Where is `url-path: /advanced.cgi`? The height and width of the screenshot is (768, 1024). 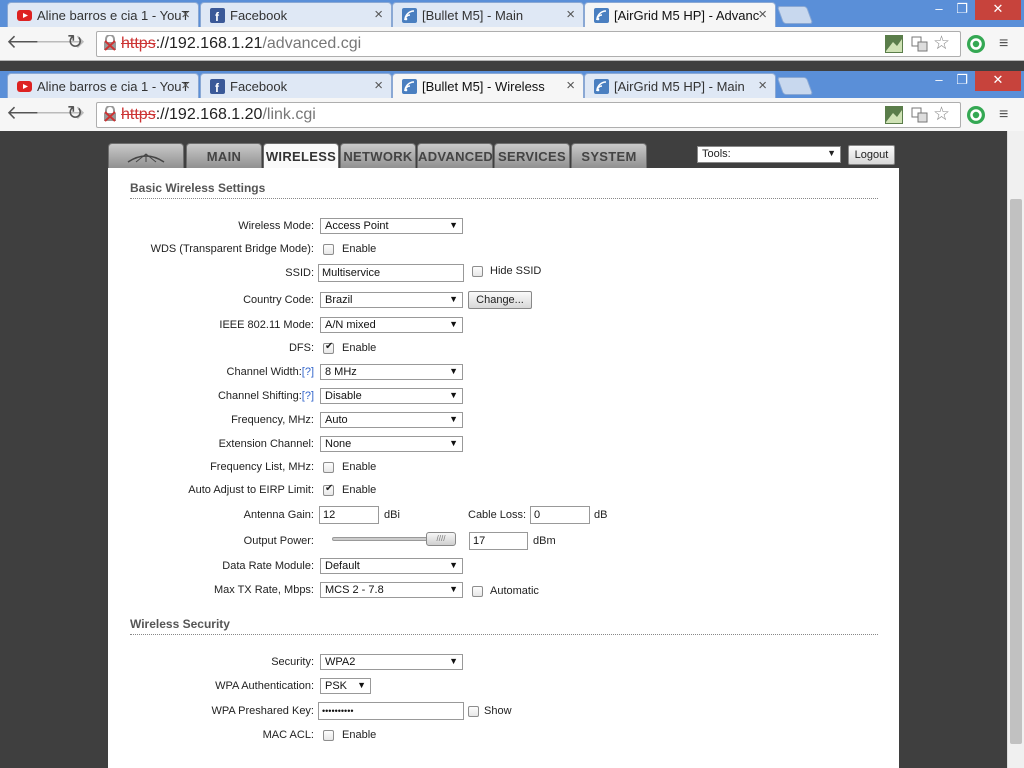 url-path: /advanced.cgi is located at coordinates (312, 43).